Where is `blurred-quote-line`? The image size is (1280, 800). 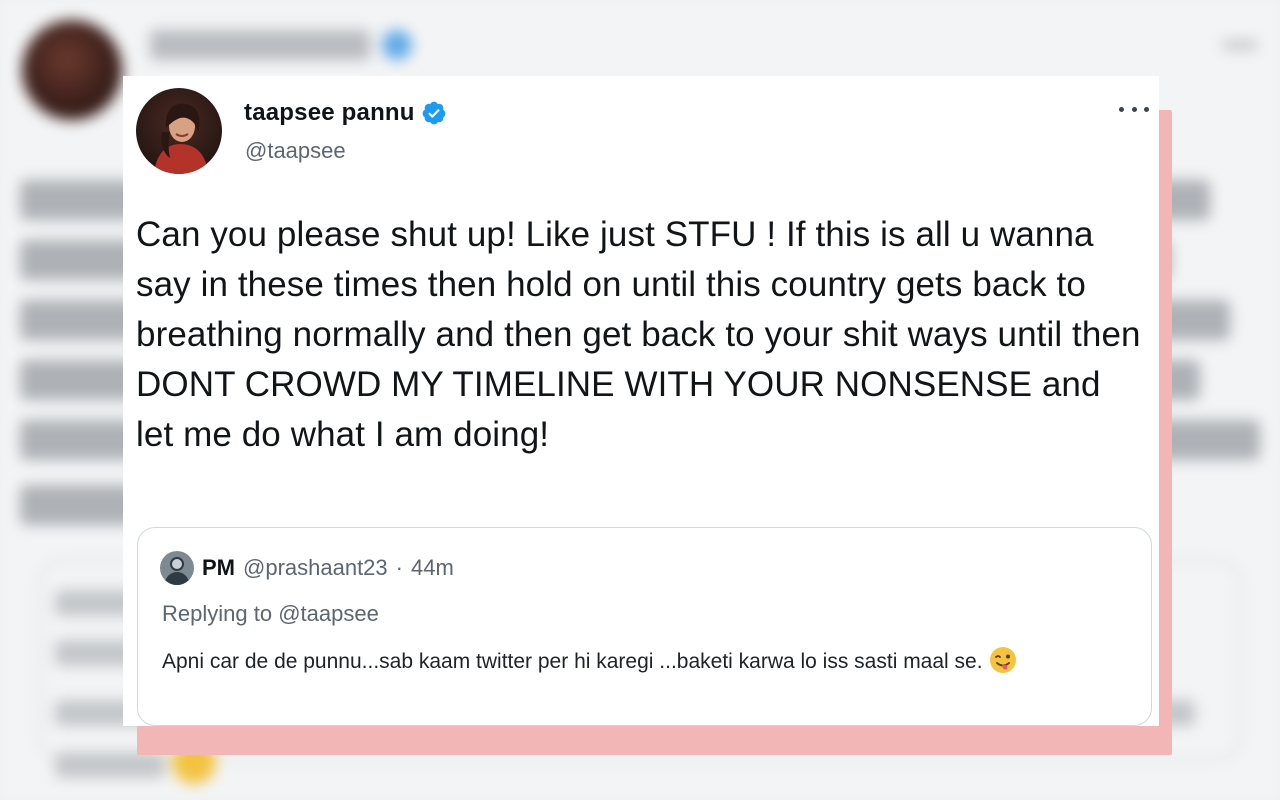 blurred-quote-line is located at coordinates (110, 765).